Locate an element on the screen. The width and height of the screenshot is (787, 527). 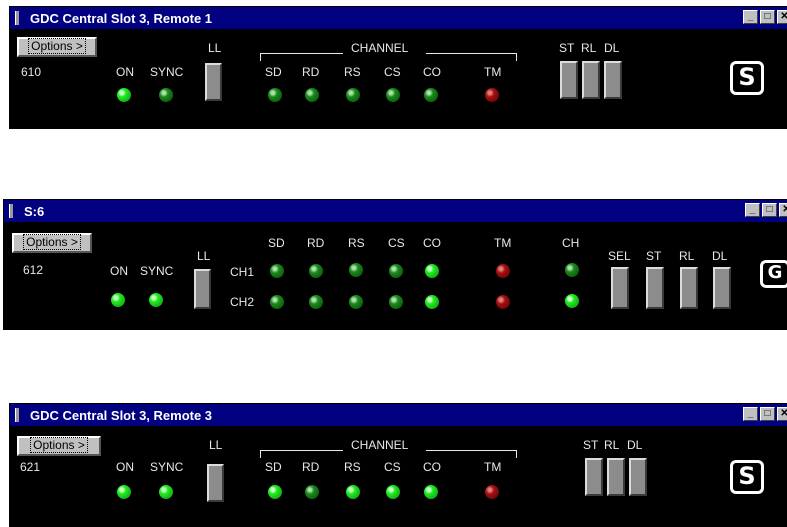
led-ch1-sd is located at coordinates (277, 271).